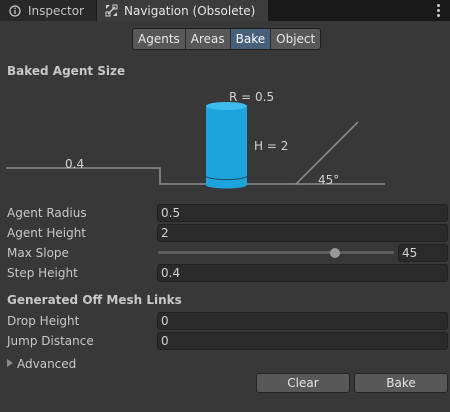  I want to click on slope-label: 45°, so click(328, 180).